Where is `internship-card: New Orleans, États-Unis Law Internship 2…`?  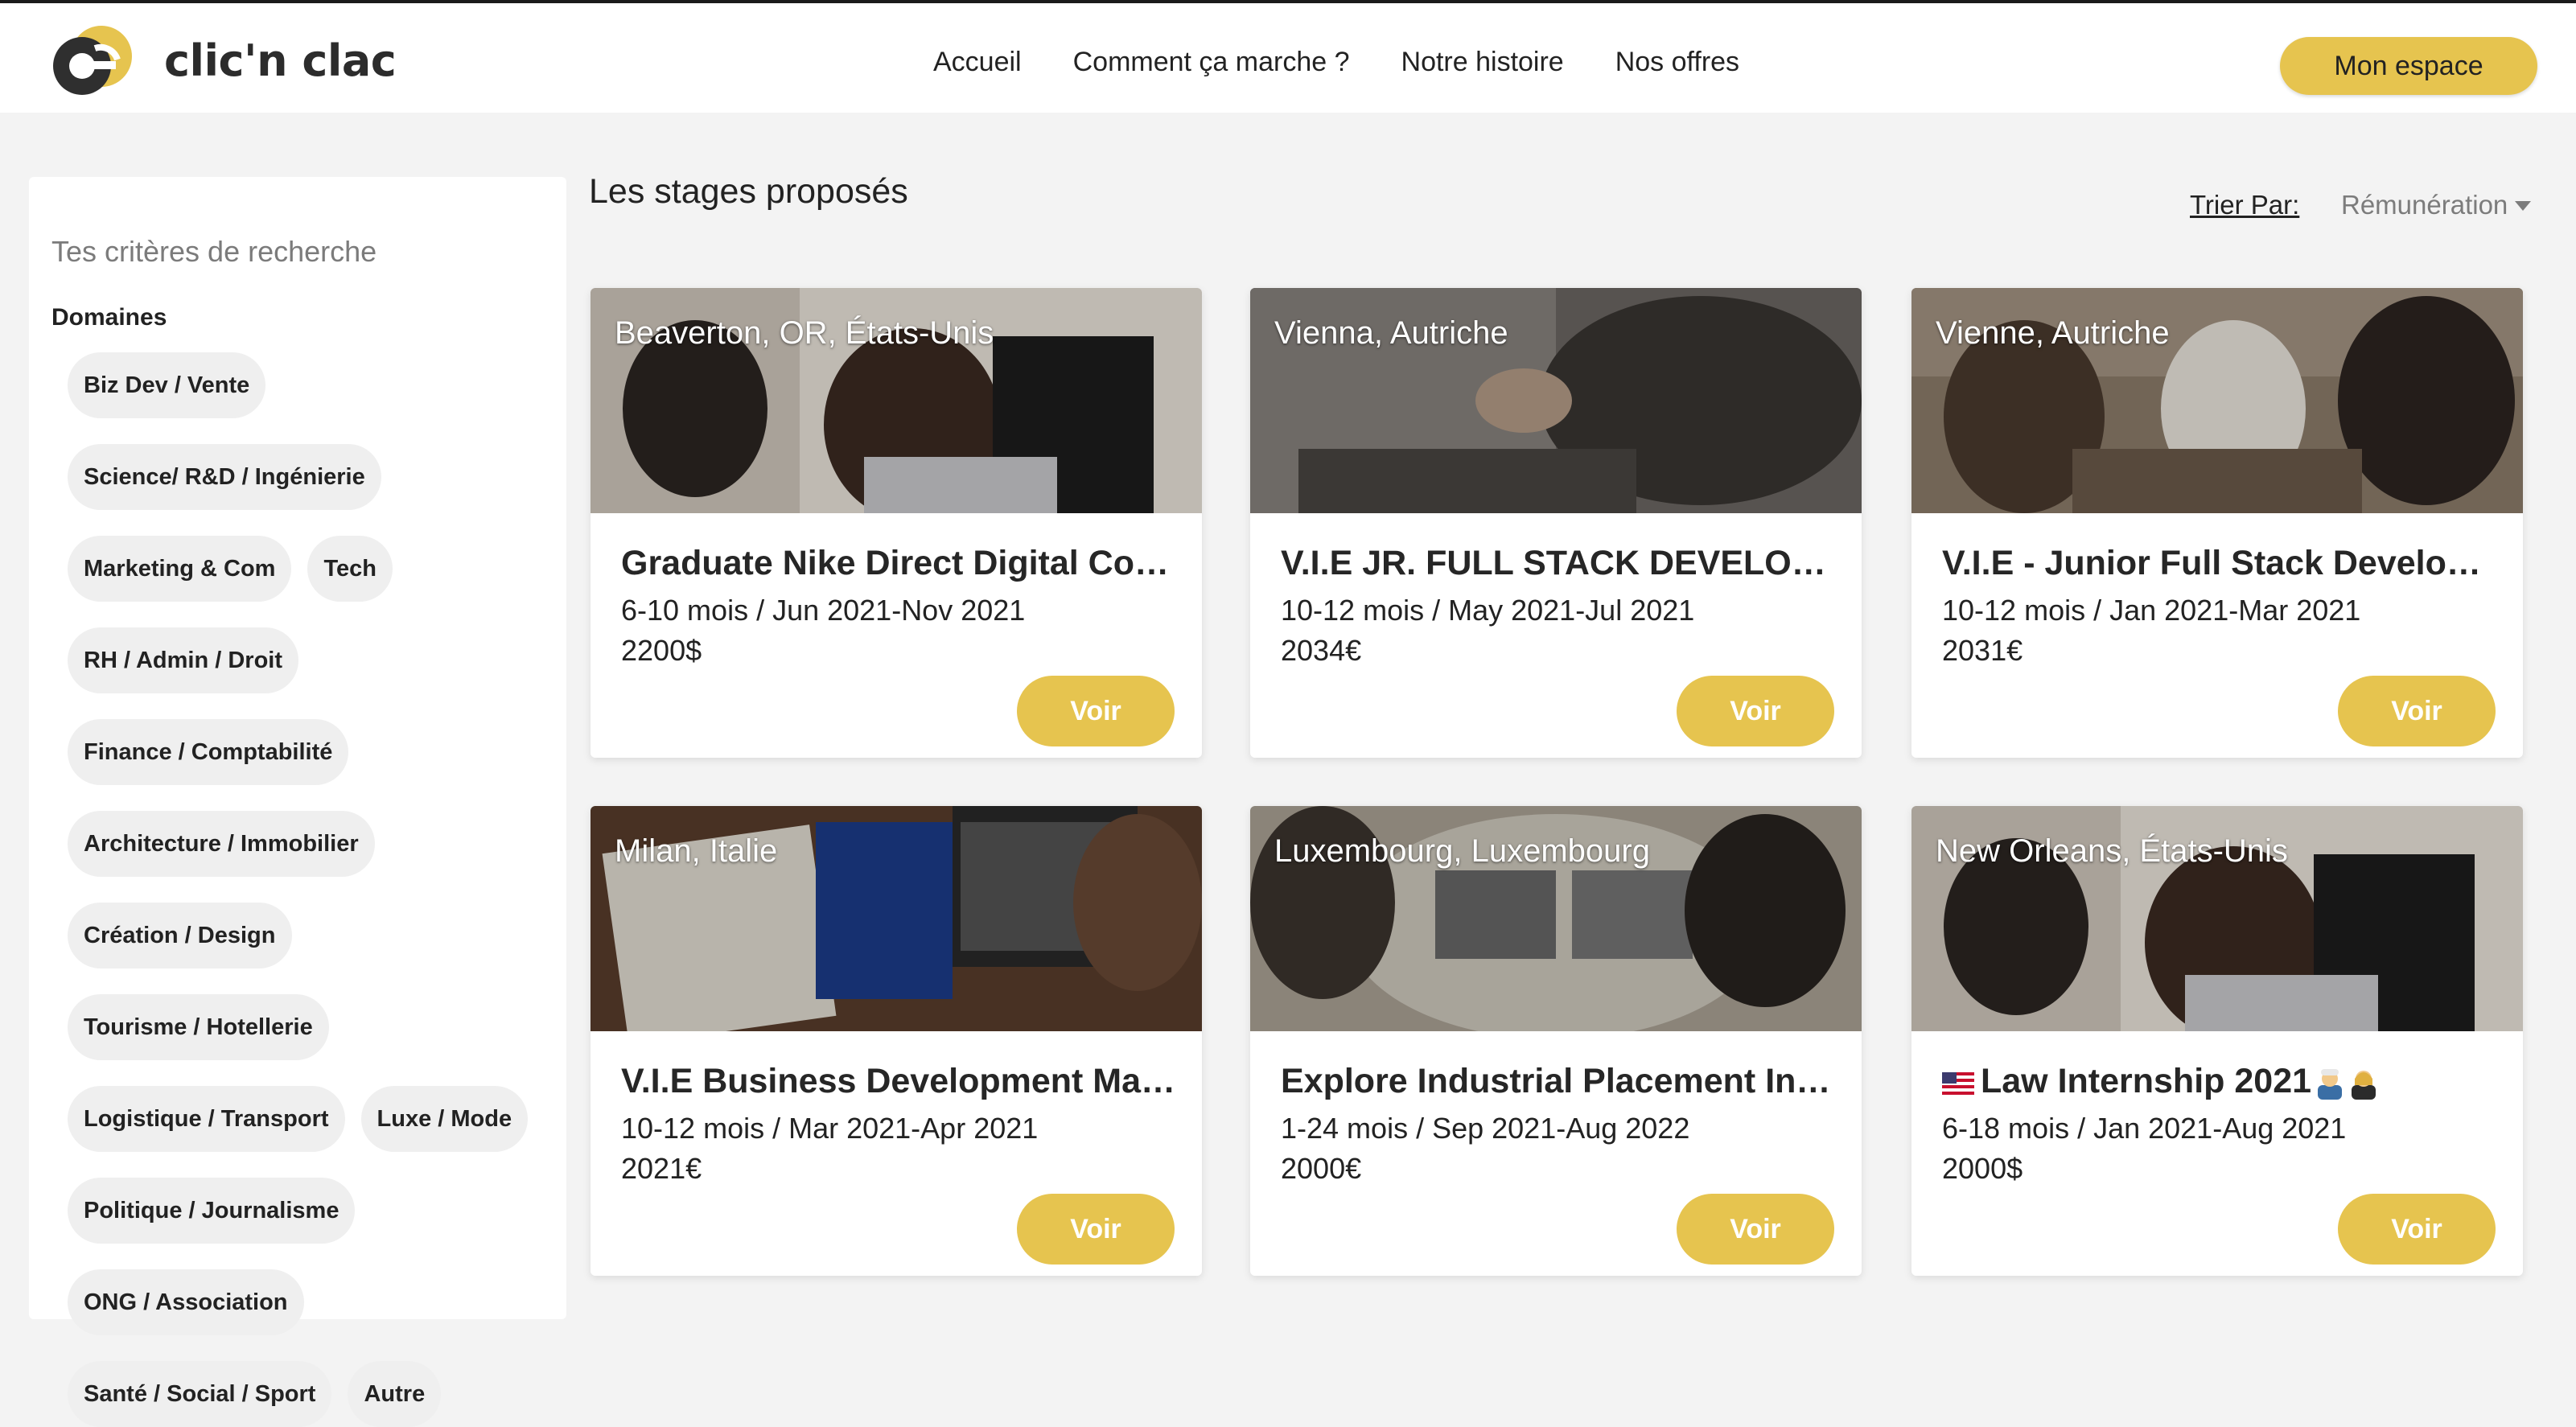
internship-card: New Orleans, États-Unis Law Internship 2… is located at coordinates (2217, 1041).